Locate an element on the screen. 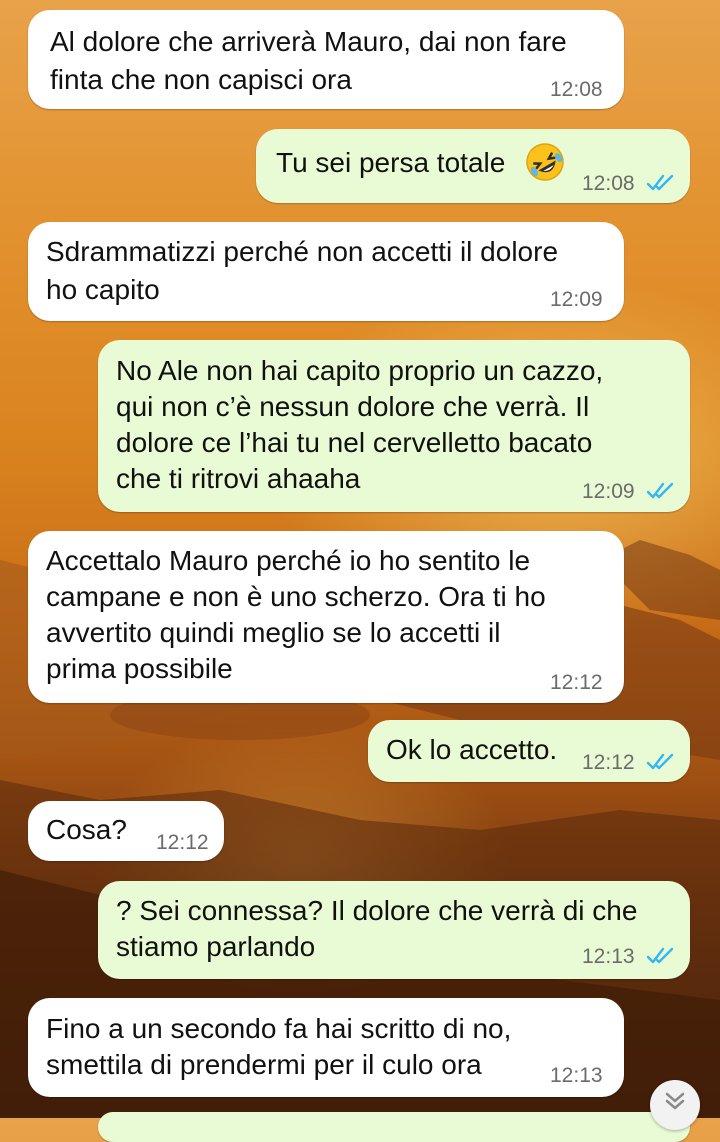  message-bubble-outgoing: Tu sei persa totale 12:08 is located at coordinates (473, 166).